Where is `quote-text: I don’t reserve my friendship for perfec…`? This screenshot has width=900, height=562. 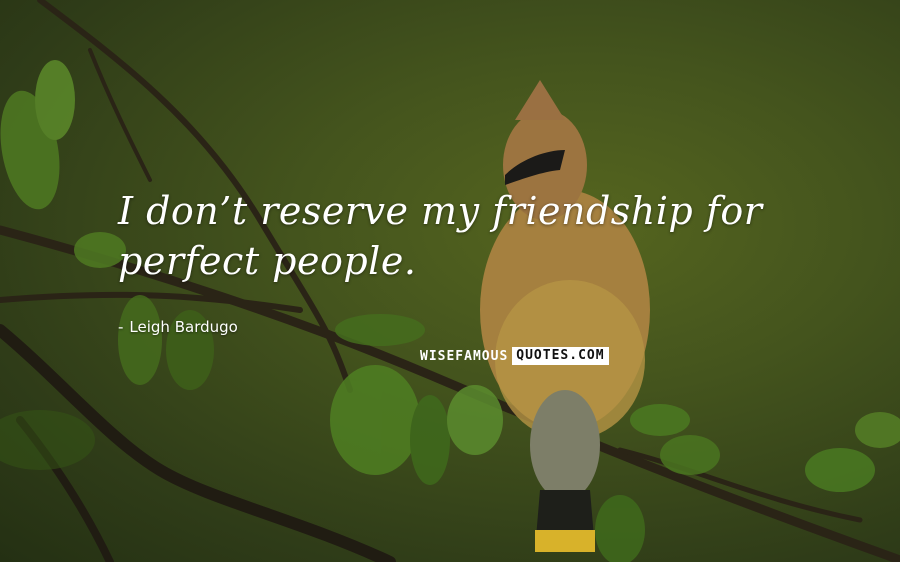 quote-text: I don’t reserve my friendship for perfec… is located at coordinates (440, 236).